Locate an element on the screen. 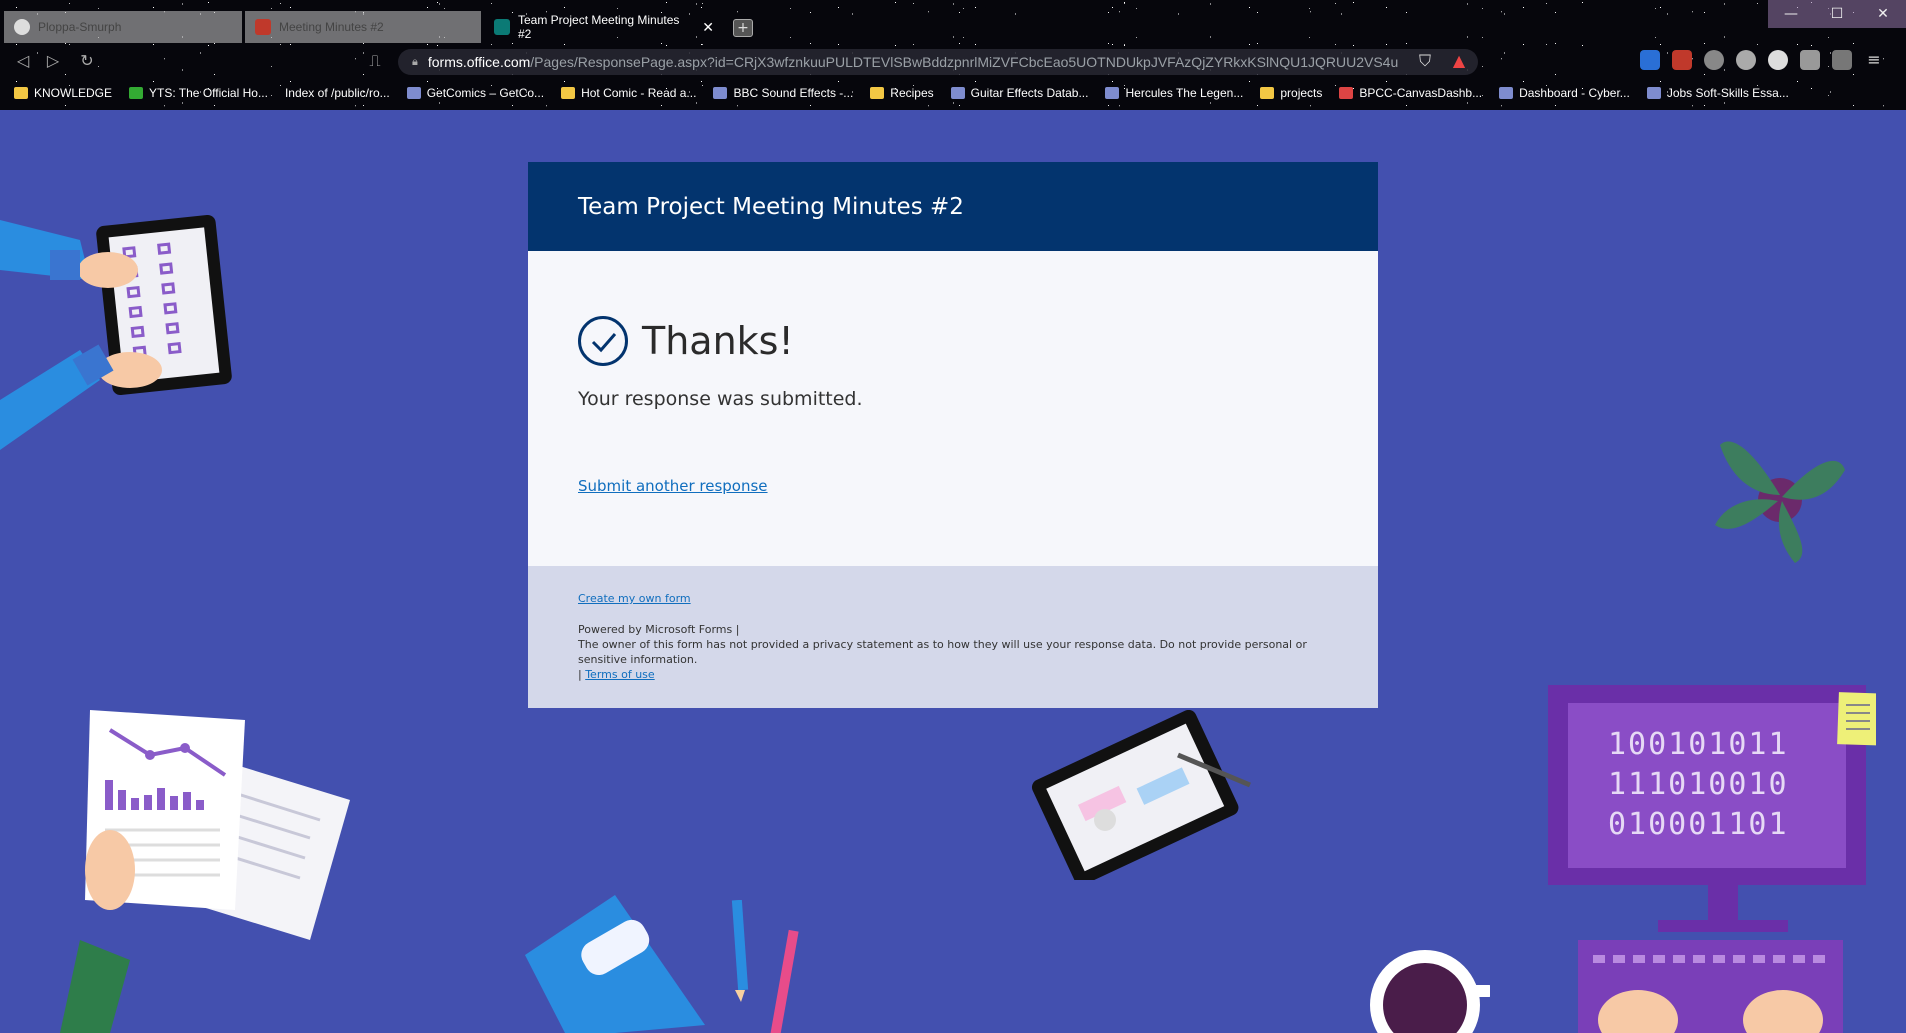 The image size is (1906, 1033). puzzle-extensions-icon is located at coordinates (1810, 60).